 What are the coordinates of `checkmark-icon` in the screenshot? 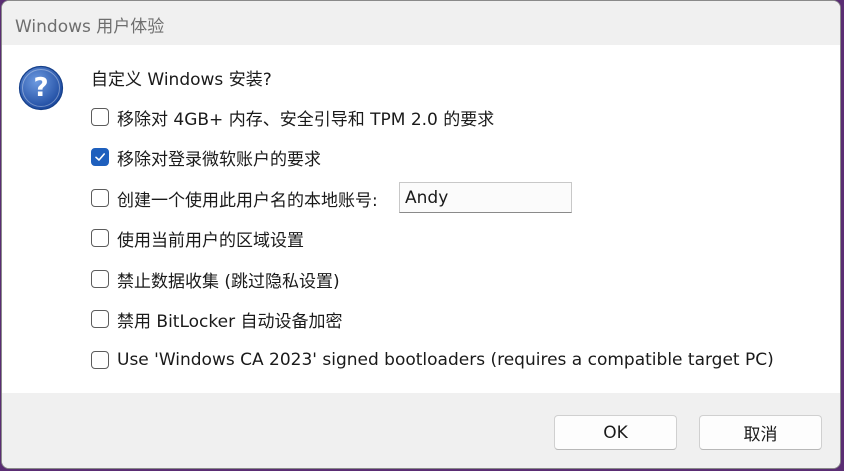 It's located at (100, 157).